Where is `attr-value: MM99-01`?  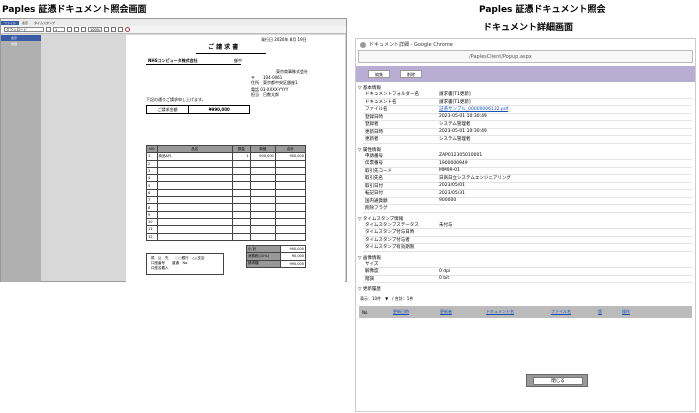 attr-value: MM99-01 is located at coordinates (449, 171).